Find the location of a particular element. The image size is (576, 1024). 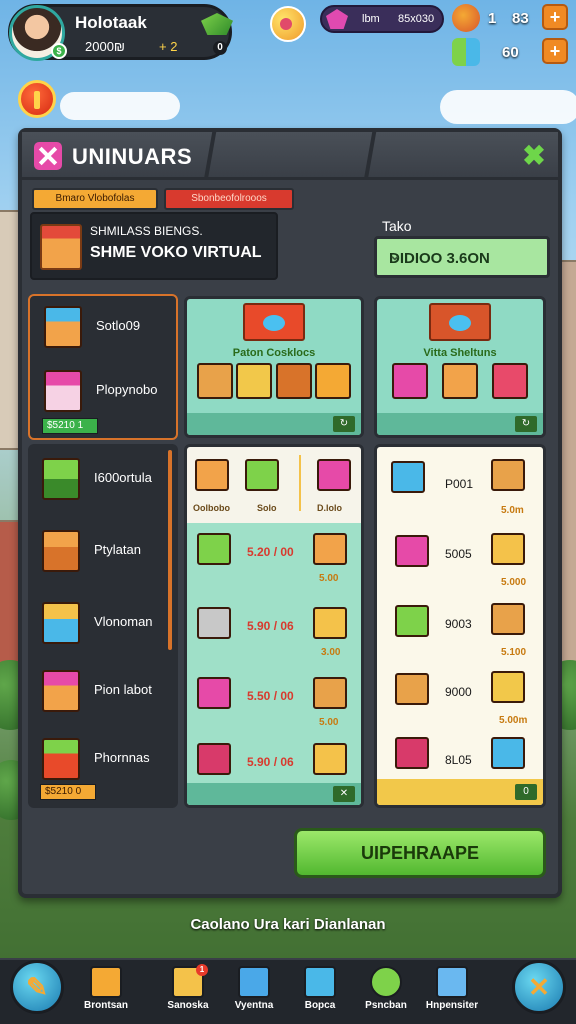

list-item: Vlonoman is located at coordinates (104, 626).